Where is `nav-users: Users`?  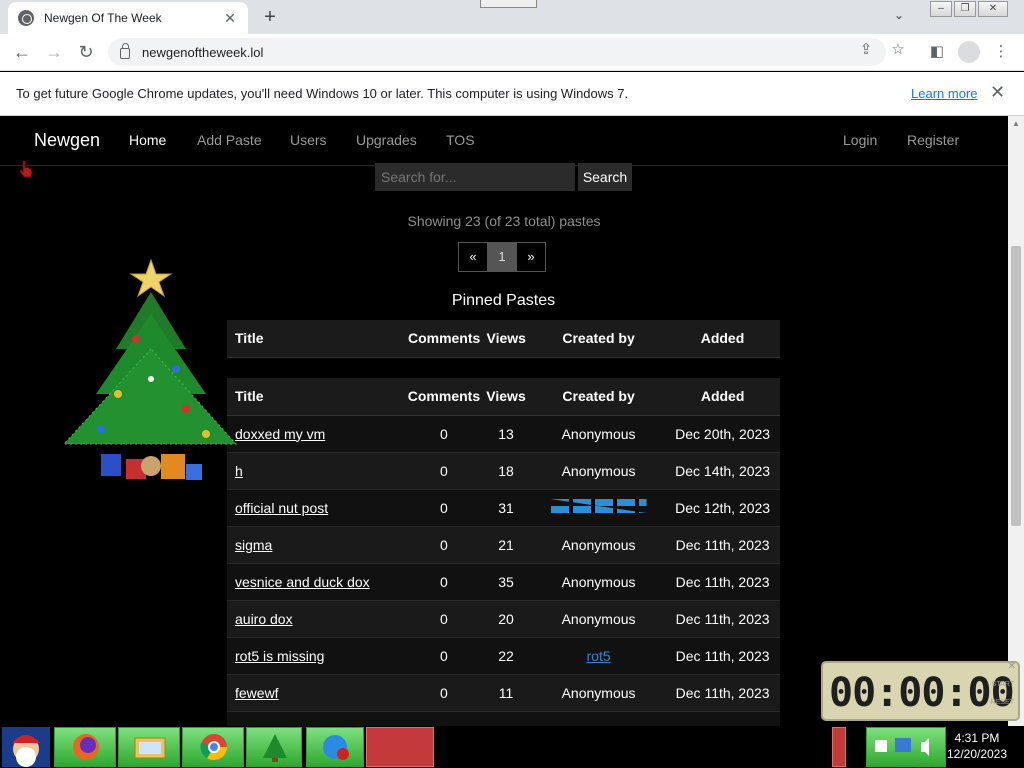 nav-users: Users is located at coordinates (308, 140).